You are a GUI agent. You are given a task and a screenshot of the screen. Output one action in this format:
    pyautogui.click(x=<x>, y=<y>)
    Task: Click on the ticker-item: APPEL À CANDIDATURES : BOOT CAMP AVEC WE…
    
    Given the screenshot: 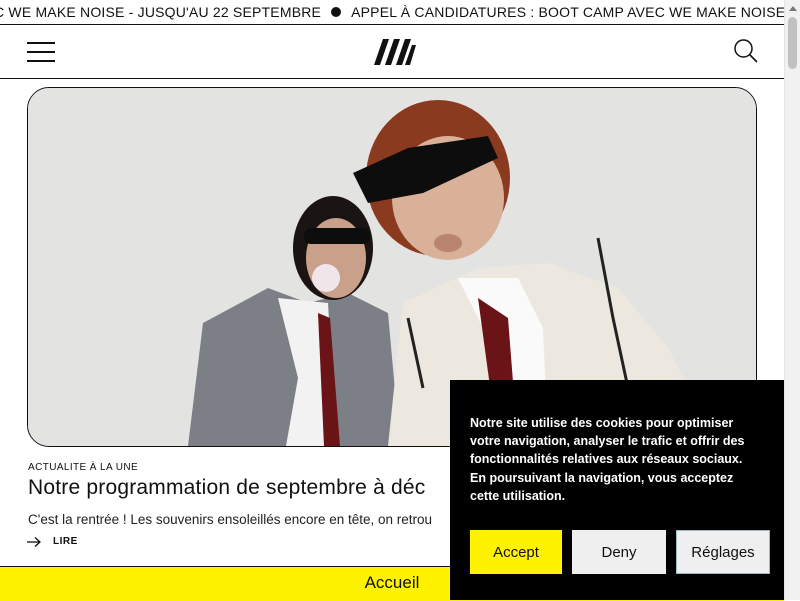 What is the action you would take?
    pyautogui.click(x=567, y=12)
    